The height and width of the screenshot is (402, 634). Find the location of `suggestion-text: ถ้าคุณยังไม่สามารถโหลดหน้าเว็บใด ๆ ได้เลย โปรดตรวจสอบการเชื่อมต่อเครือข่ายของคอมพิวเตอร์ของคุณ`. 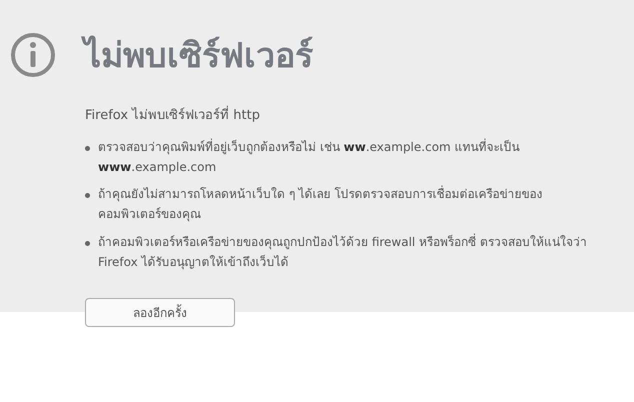

suggestion-text: ถ้าคุณยังไม่สามารถโหลดหน้าเว็บใด ๆ ได้เลย โปรดตรวจสอบการเชื่อมต่อเครือข่ายของคอมพิวเตอร์ของคุณ is located at coordinates (321, 204).